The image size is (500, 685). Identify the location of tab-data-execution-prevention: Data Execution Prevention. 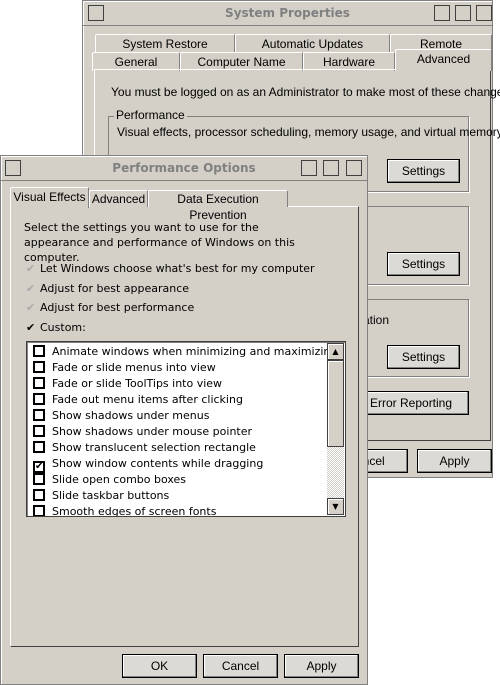
(218, 206).